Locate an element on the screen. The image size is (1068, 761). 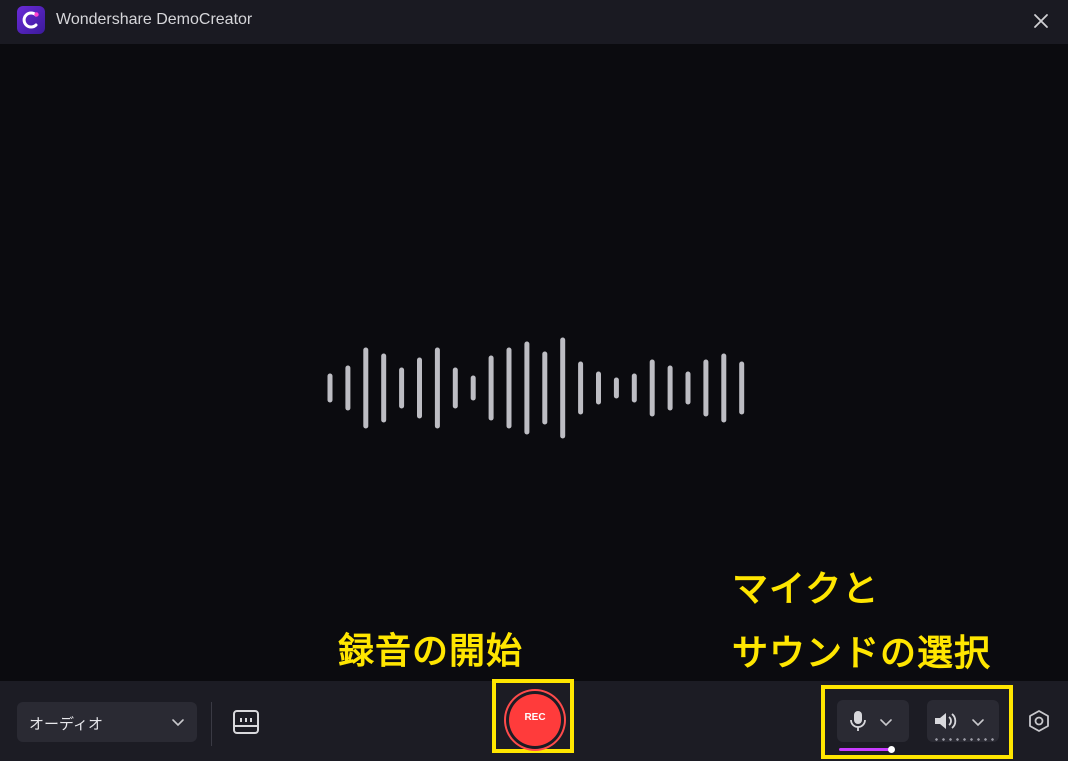
microphone-level-bar is located at coordinates (865, 749).